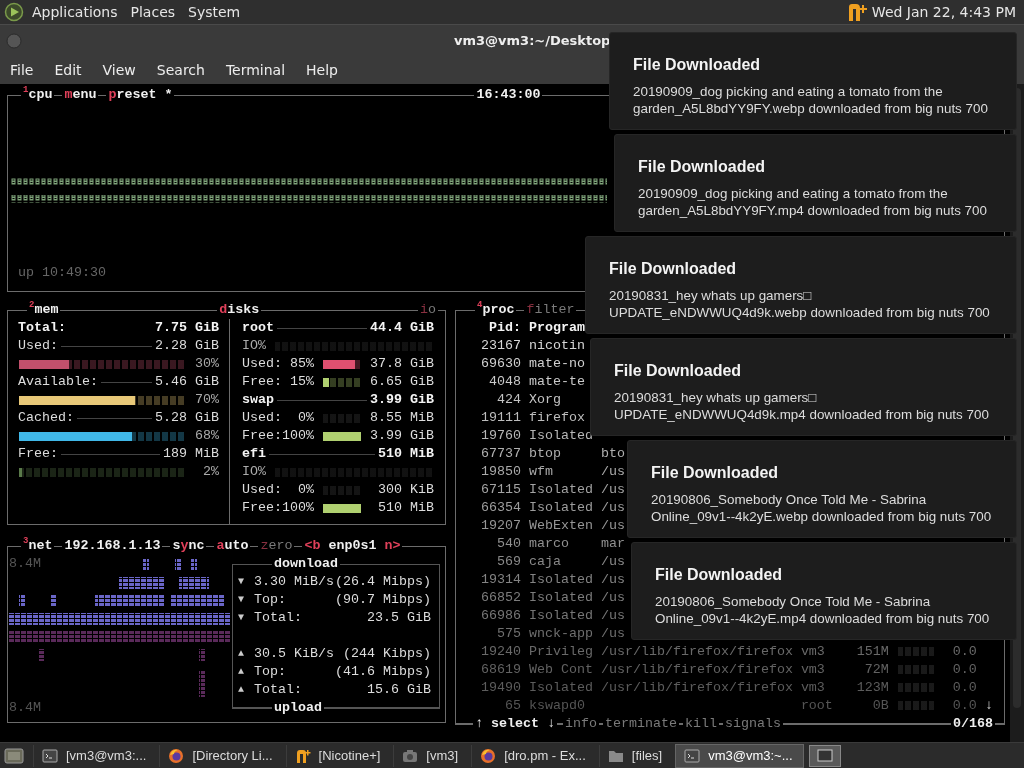  I want to click on percent-text: 30%, so click(207, 364).